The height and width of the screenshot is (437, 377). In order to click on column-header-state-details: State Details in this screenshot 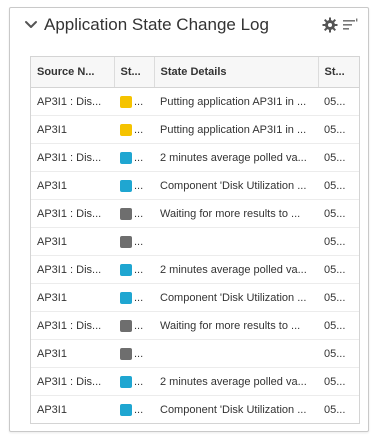, I will do `click(236, 72)`.